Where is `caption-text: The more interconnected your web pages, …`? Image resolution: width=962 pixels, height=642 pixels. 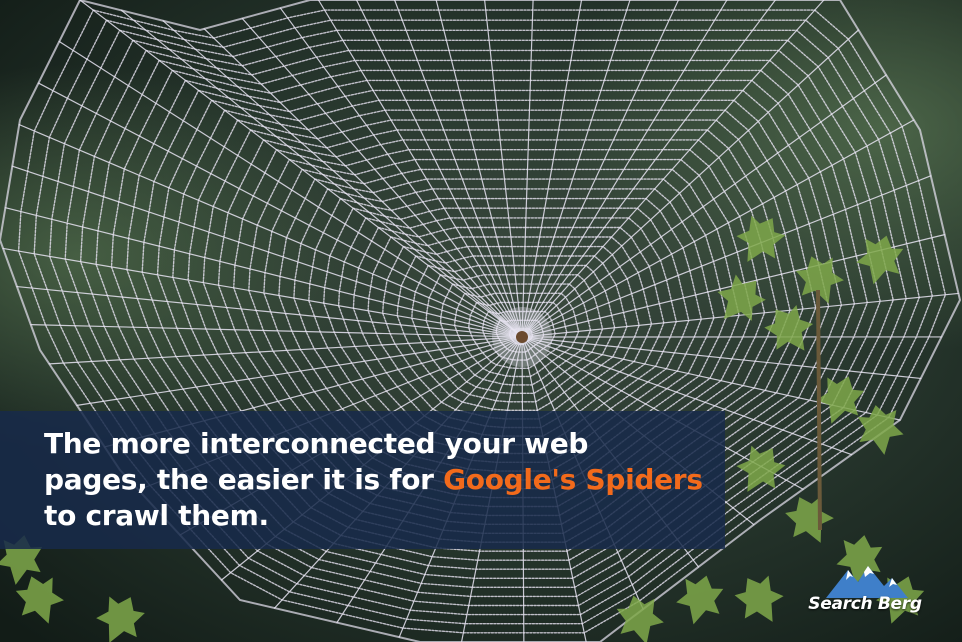 caption-text: The more interconnected your web pages, … is located at coordinates (379, 480).